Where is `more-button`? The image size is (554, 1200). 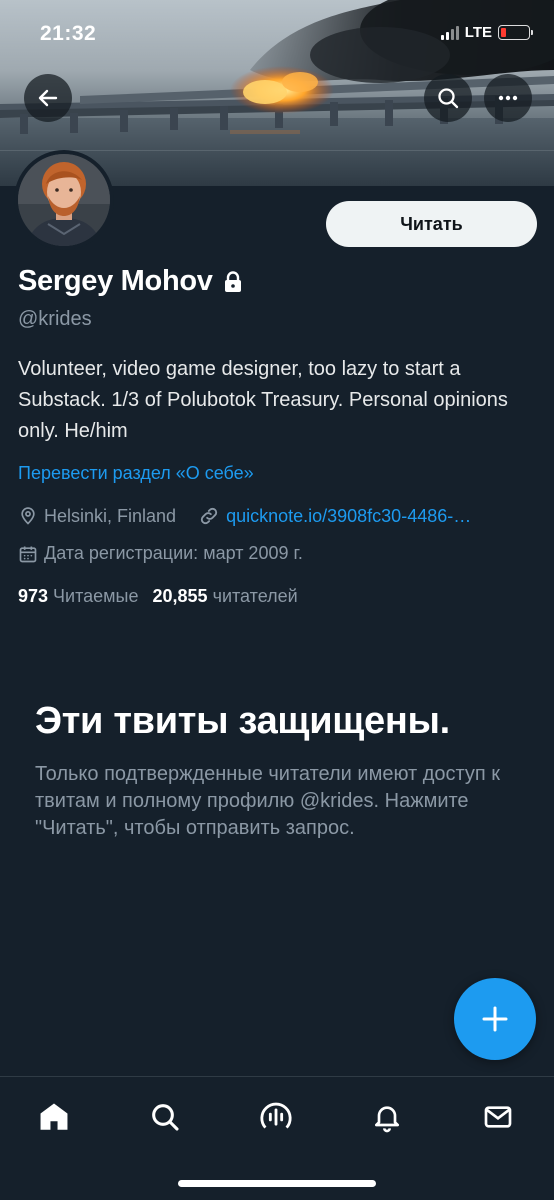 more-button is located at coordinates (508, 98).